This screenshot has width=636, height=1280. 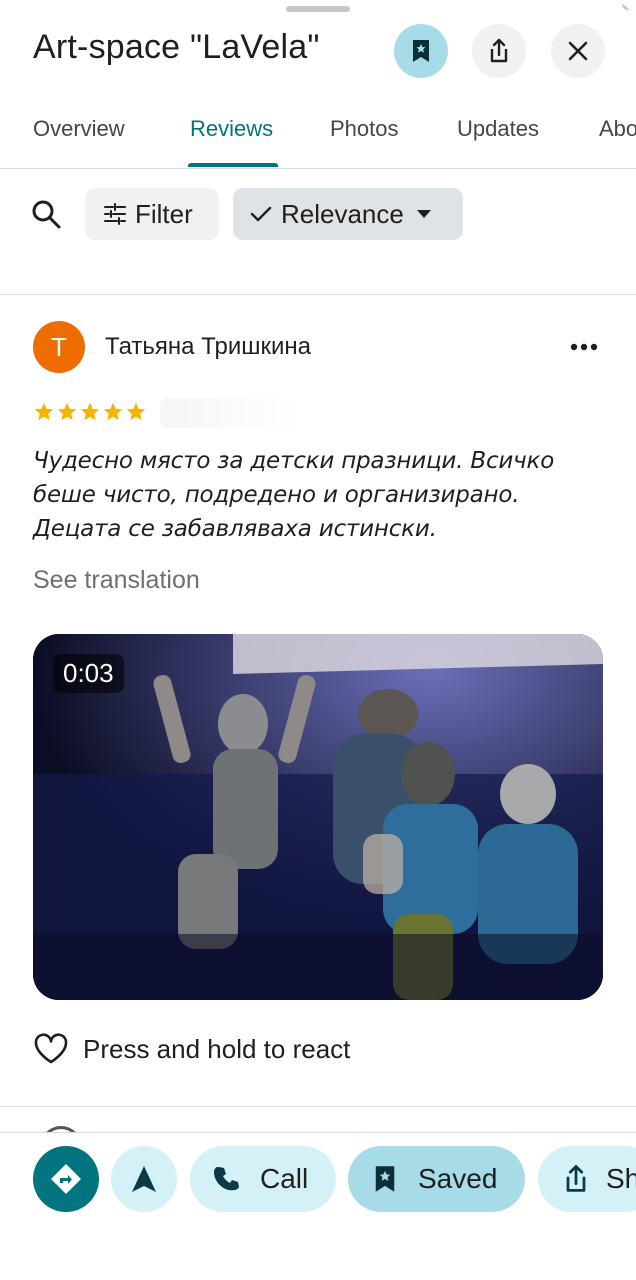 What do you see at coordinates (458, 1178) in the screenshot?
I see `saved-label: Saved` at bounding box center [458, 1178].